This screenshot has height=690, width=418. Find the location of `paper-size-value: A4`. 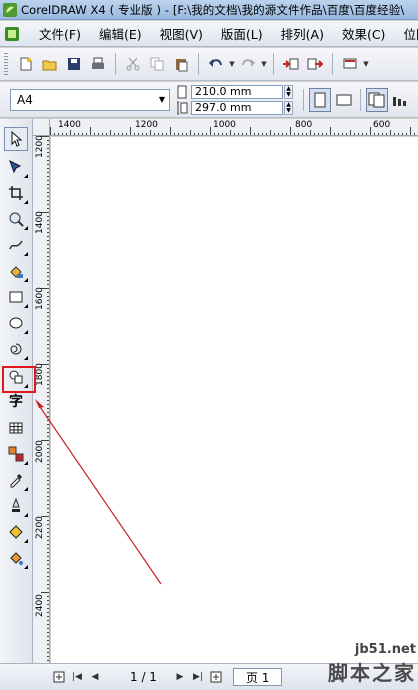

paper-size-value: A4 is located at coordinates (25, 99).